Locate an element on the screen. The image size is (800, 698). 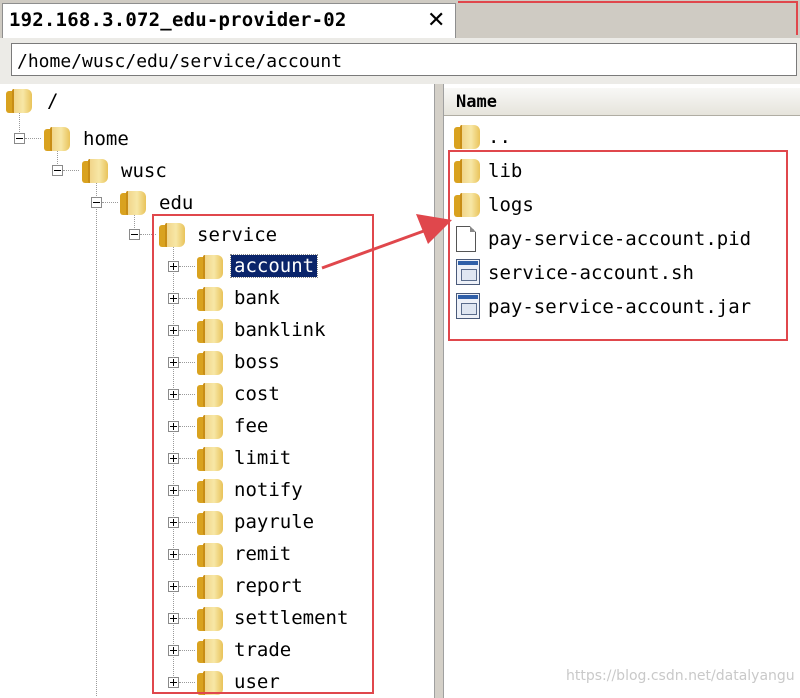
tree-node-label: wusc is located at coordinates (144, 171).